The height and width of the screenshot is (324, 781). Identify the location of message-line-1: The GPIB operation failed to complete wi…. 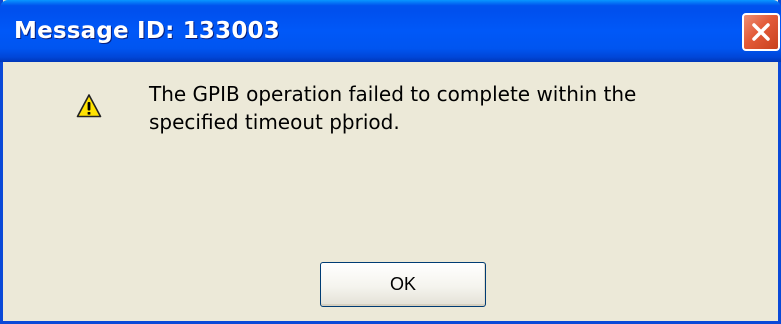
(393, 94).